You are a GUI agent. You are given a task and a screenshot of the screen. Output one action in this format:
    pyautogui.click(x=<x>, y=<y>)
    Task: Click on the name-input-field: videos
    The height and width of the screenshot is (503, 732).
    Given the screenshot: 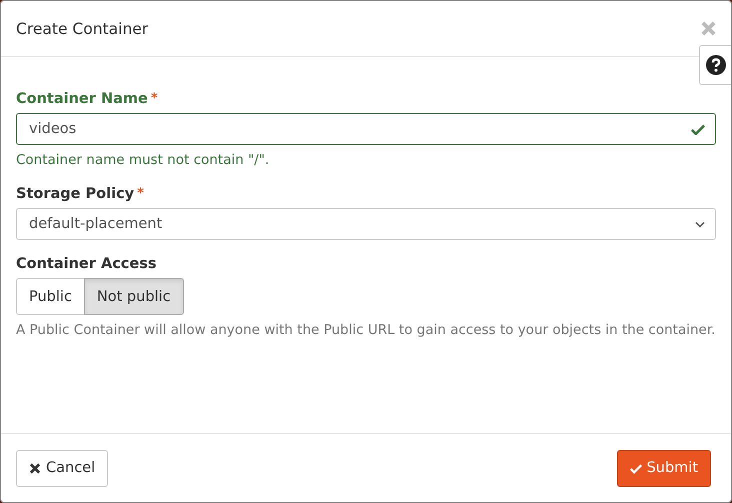 What is the action you would take?
    pyautogui.click(x=366, y=129)
    